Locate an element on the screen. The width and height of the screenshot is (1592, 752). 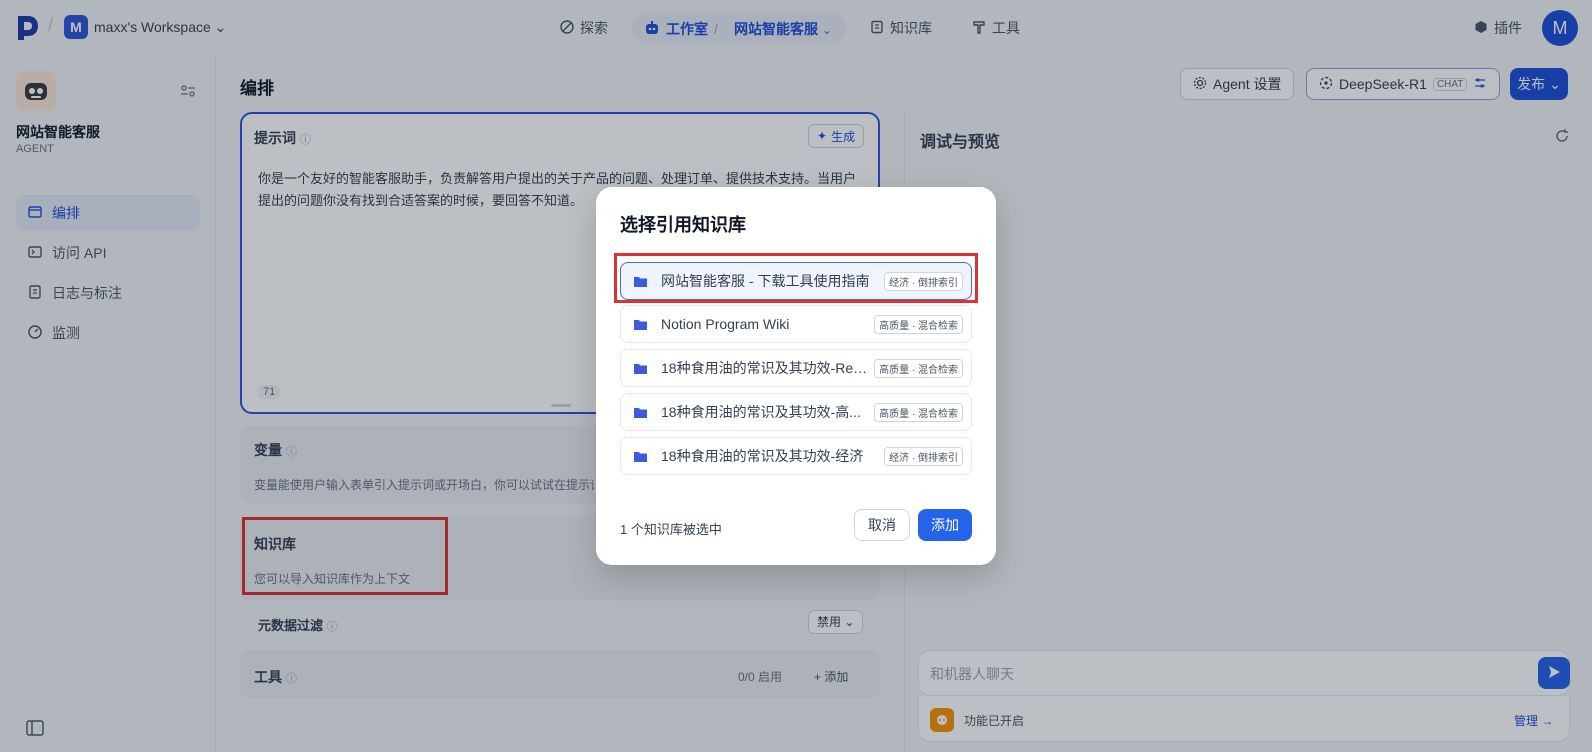
kb-item-name: 18种食用油的常识及其功效-经济 is located at coordinates (762, 456).